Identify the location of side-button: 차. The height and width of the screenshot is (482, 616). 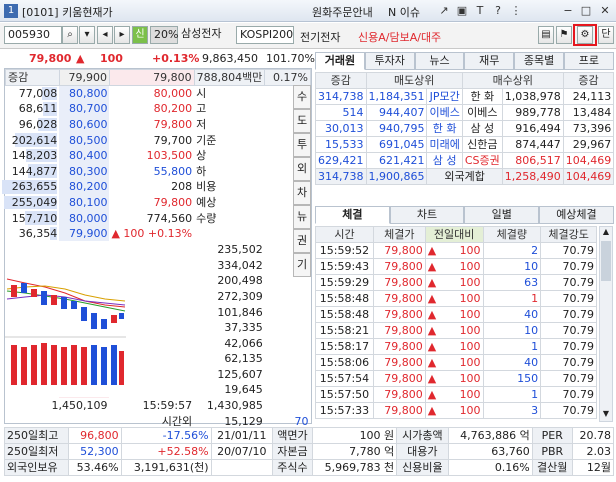
(302, 193).